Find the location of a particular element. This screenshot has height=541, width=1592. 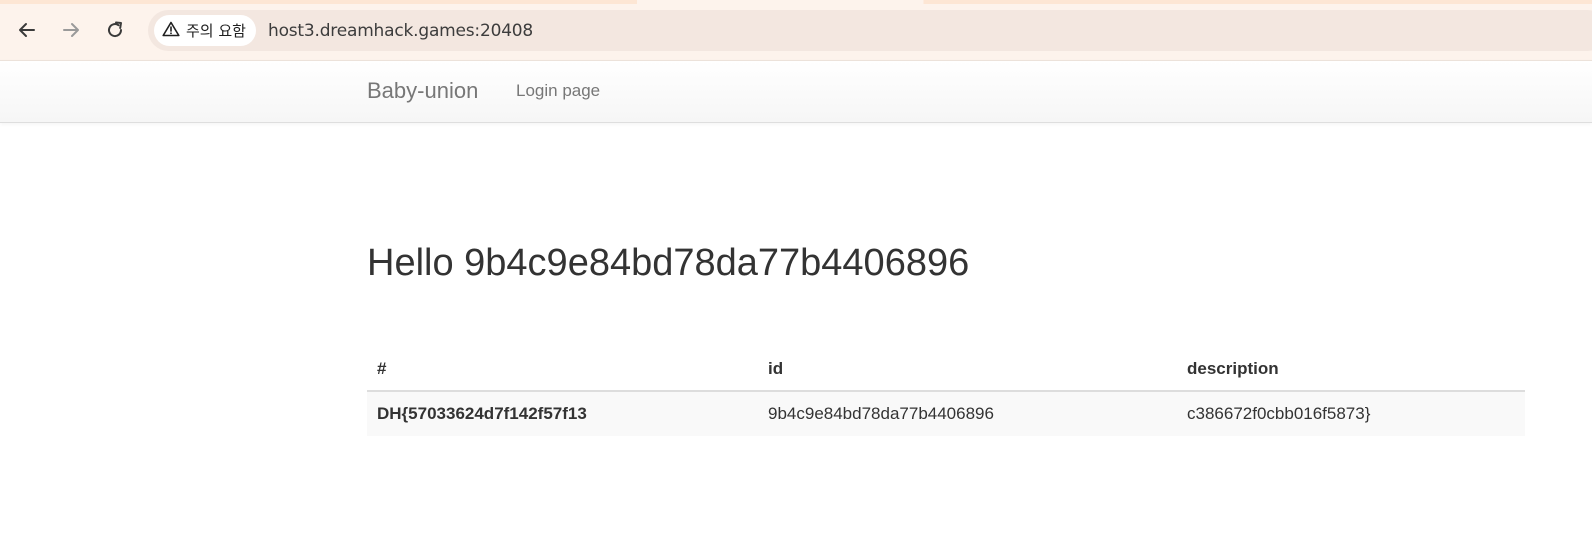

table-header-row: # id description is located at coordinates (946, 370).